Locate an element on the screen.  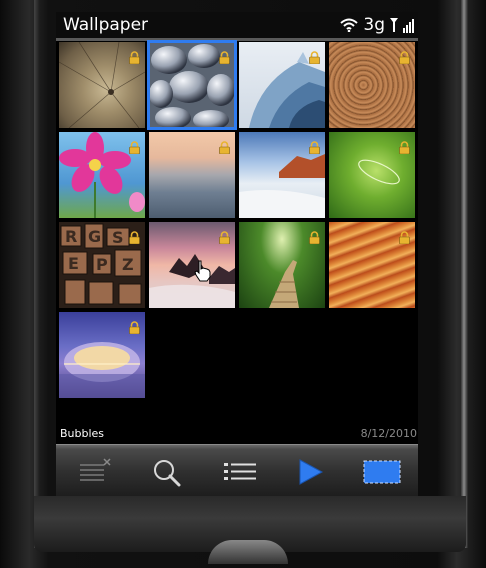
svg-text: P is located at coordinates (102, 264).